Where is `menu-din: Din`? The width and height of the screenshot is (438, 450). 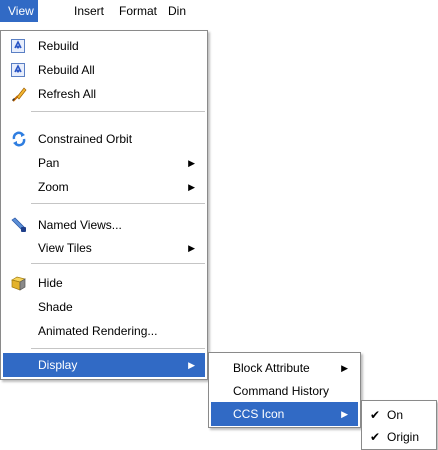
menu-din: Din is located at coordinates (177, 11).